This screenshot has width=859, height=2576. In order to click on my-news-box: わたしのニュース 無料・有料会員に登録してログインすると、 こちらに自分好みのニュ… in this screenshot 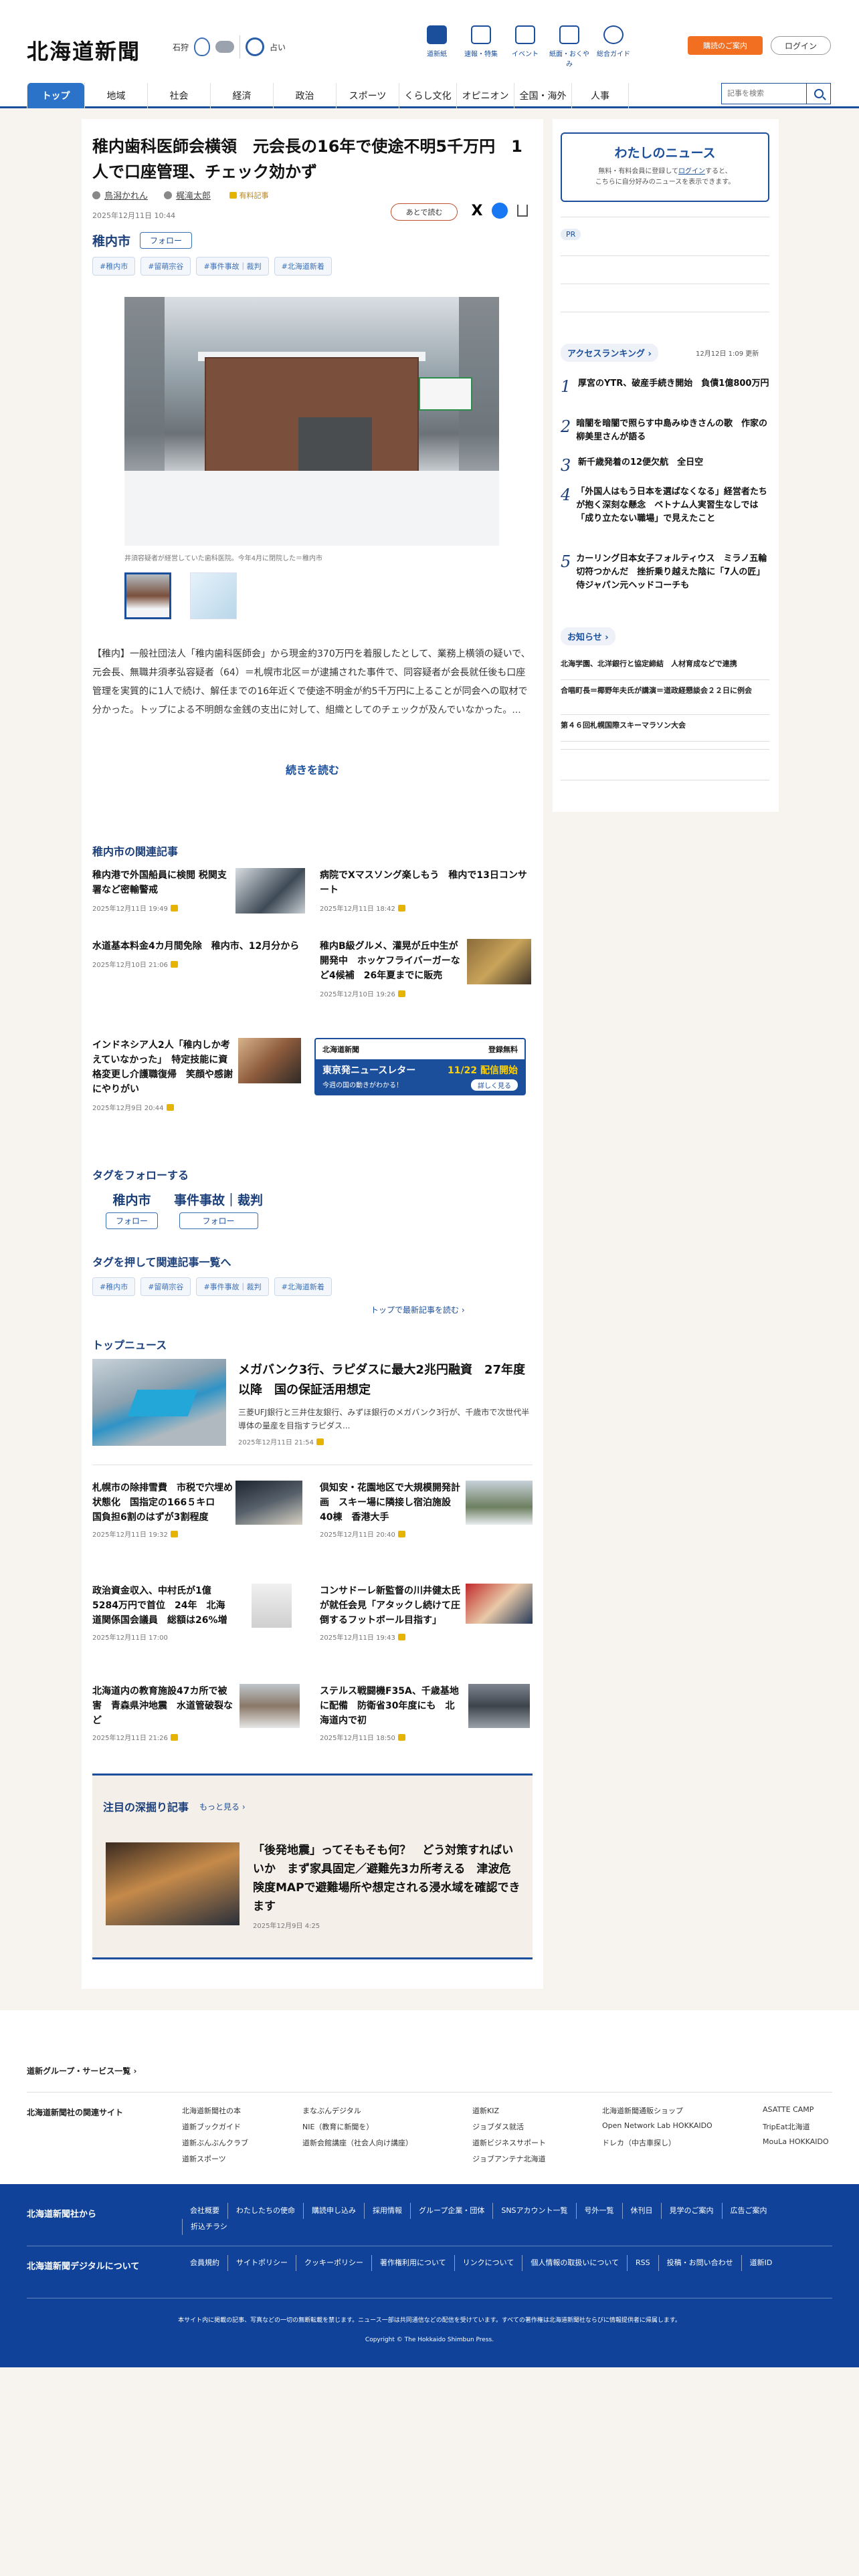, I will do `click(665, 167)`.